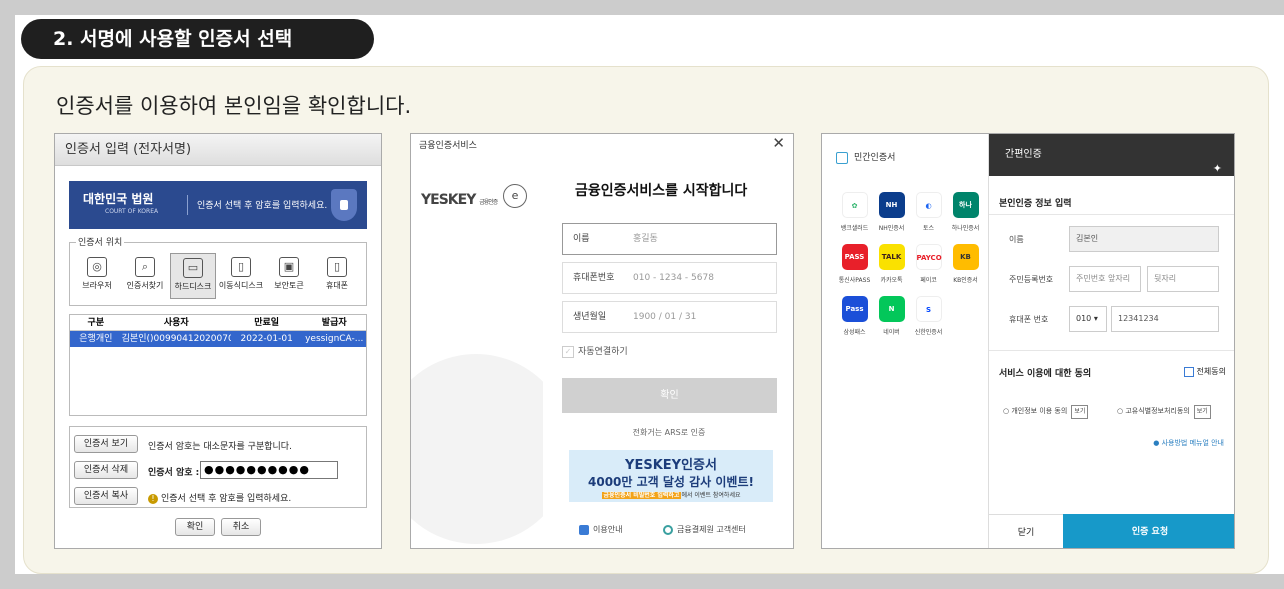 Image resolution: width=1284 pixels, height=589 pixels. What do you see at coordinates (1144, 239) in the screenshot?
I see `name-field: 김본인` at bounding box center [1144, 239].